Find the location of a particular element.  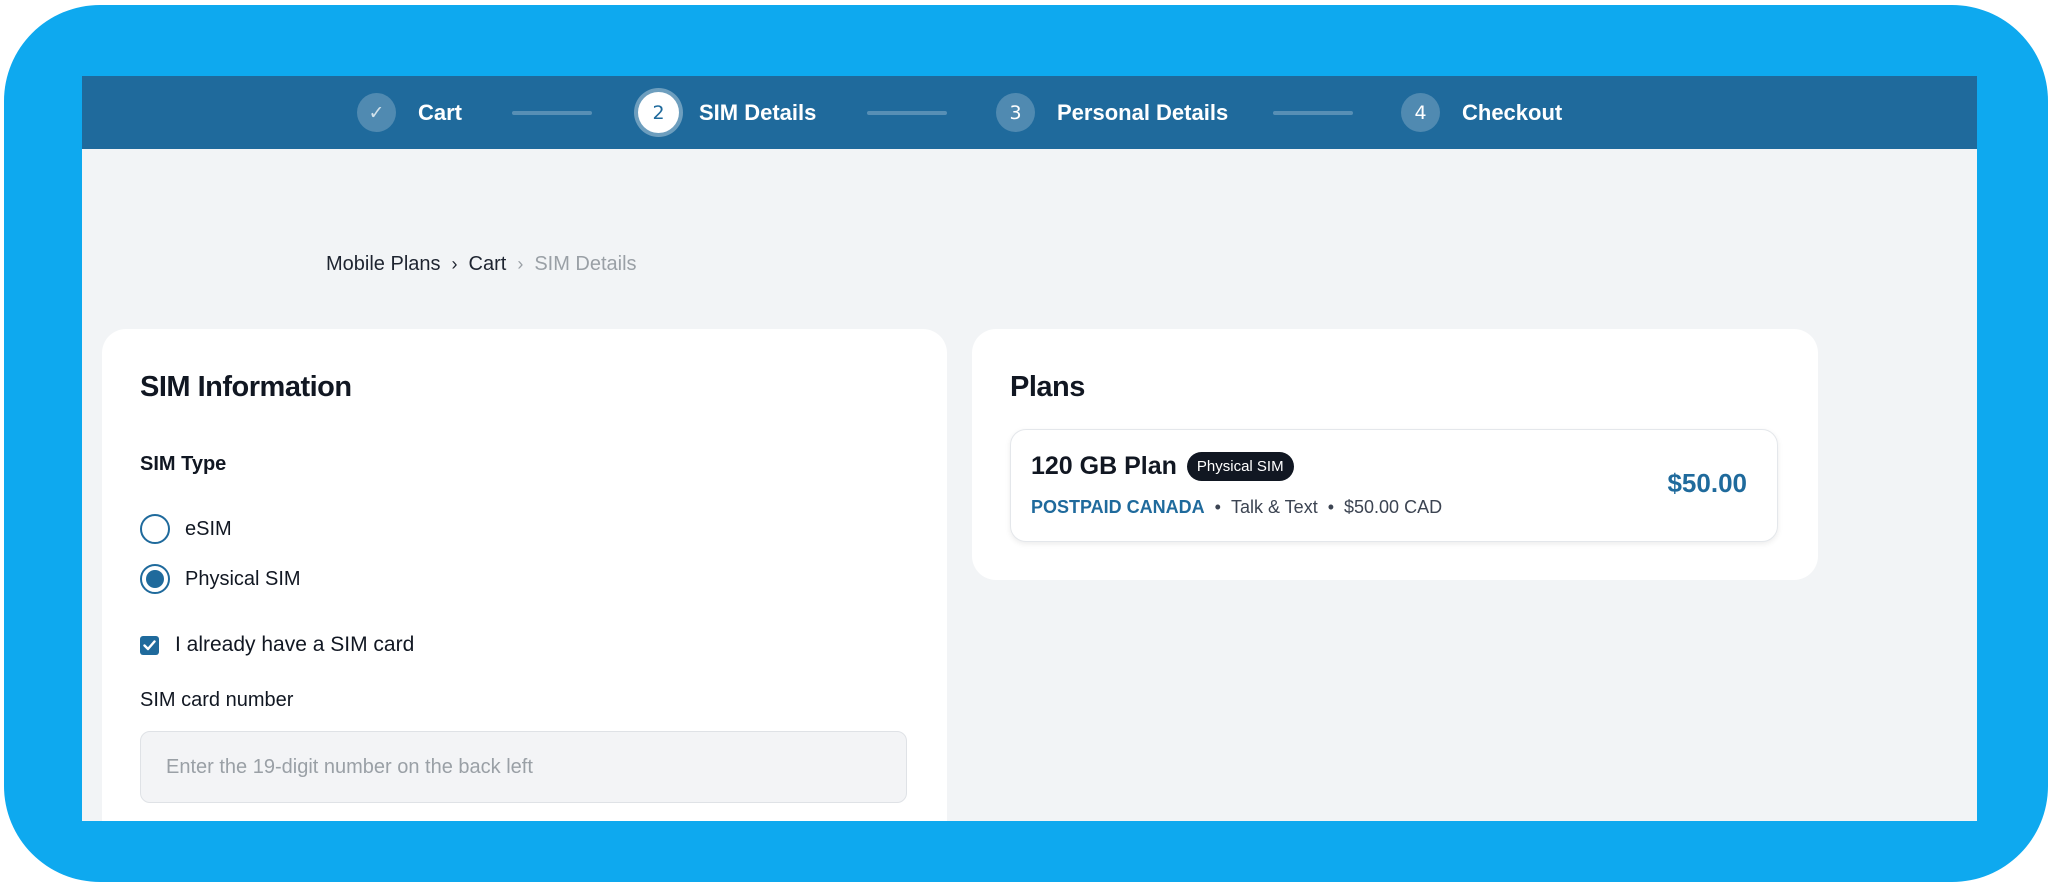

step-number-2: 2 is located at coordinates (658, 112).